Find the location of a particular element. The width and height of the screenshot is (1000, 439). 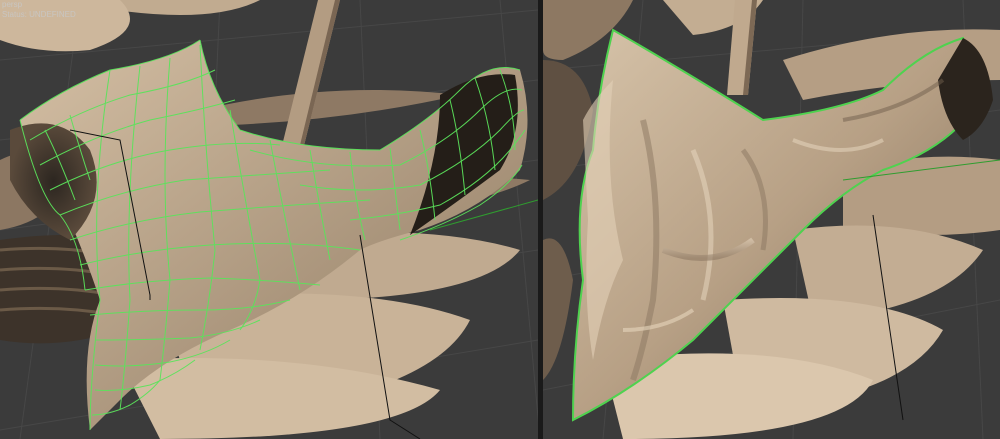

hud-camera-label: persp is located at coordinates (12, 4).